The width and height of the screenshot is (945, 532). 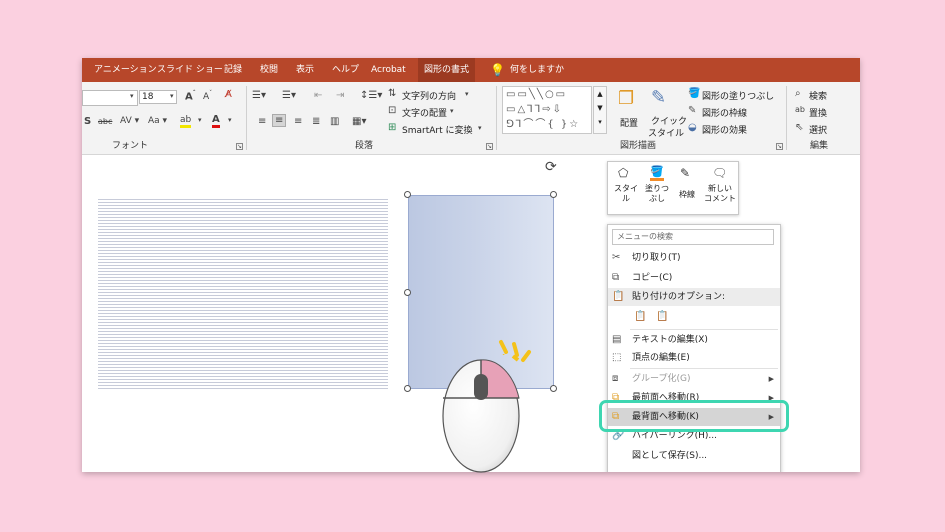 I want to click on paste-keep-icon: 📋, so click(x=640, y=316).